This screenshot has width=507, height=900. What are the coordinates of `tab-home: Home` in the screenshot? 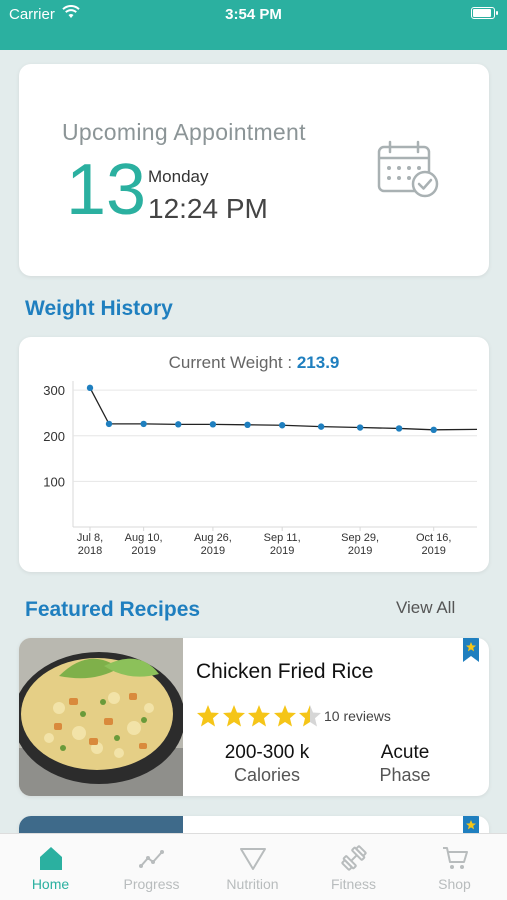 It's located at (50, 867).